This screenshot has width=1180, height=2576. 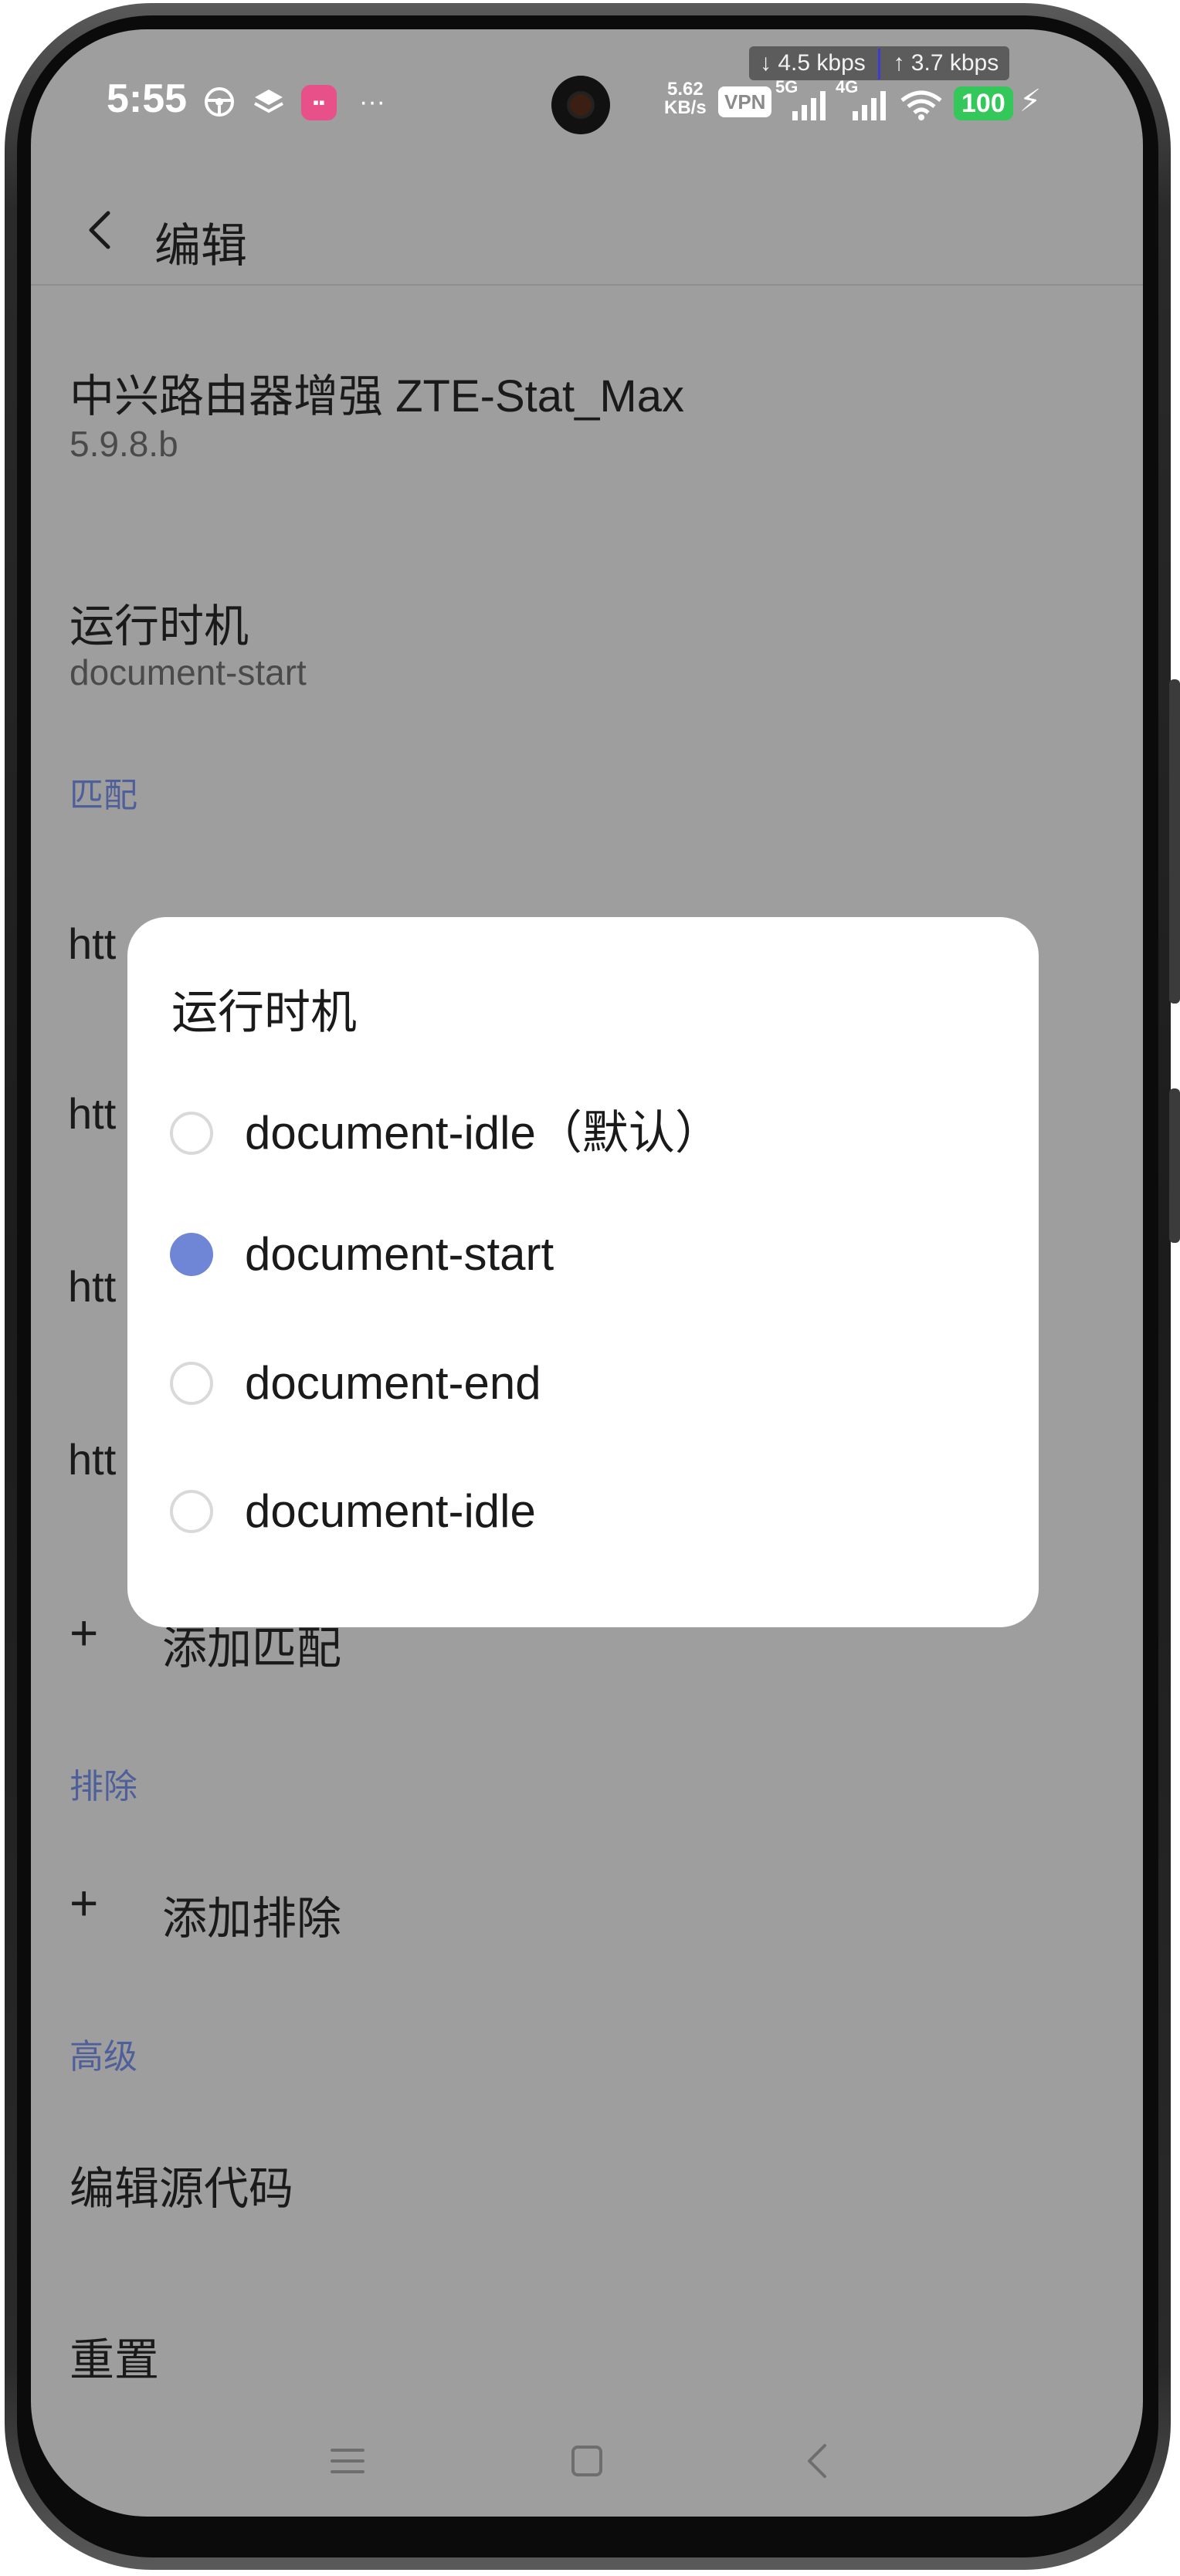 What do you see at coordinates (765, 63) in the screenshot?
I see `download-arrow-icon: ↓` at bounding box center [765, 63].